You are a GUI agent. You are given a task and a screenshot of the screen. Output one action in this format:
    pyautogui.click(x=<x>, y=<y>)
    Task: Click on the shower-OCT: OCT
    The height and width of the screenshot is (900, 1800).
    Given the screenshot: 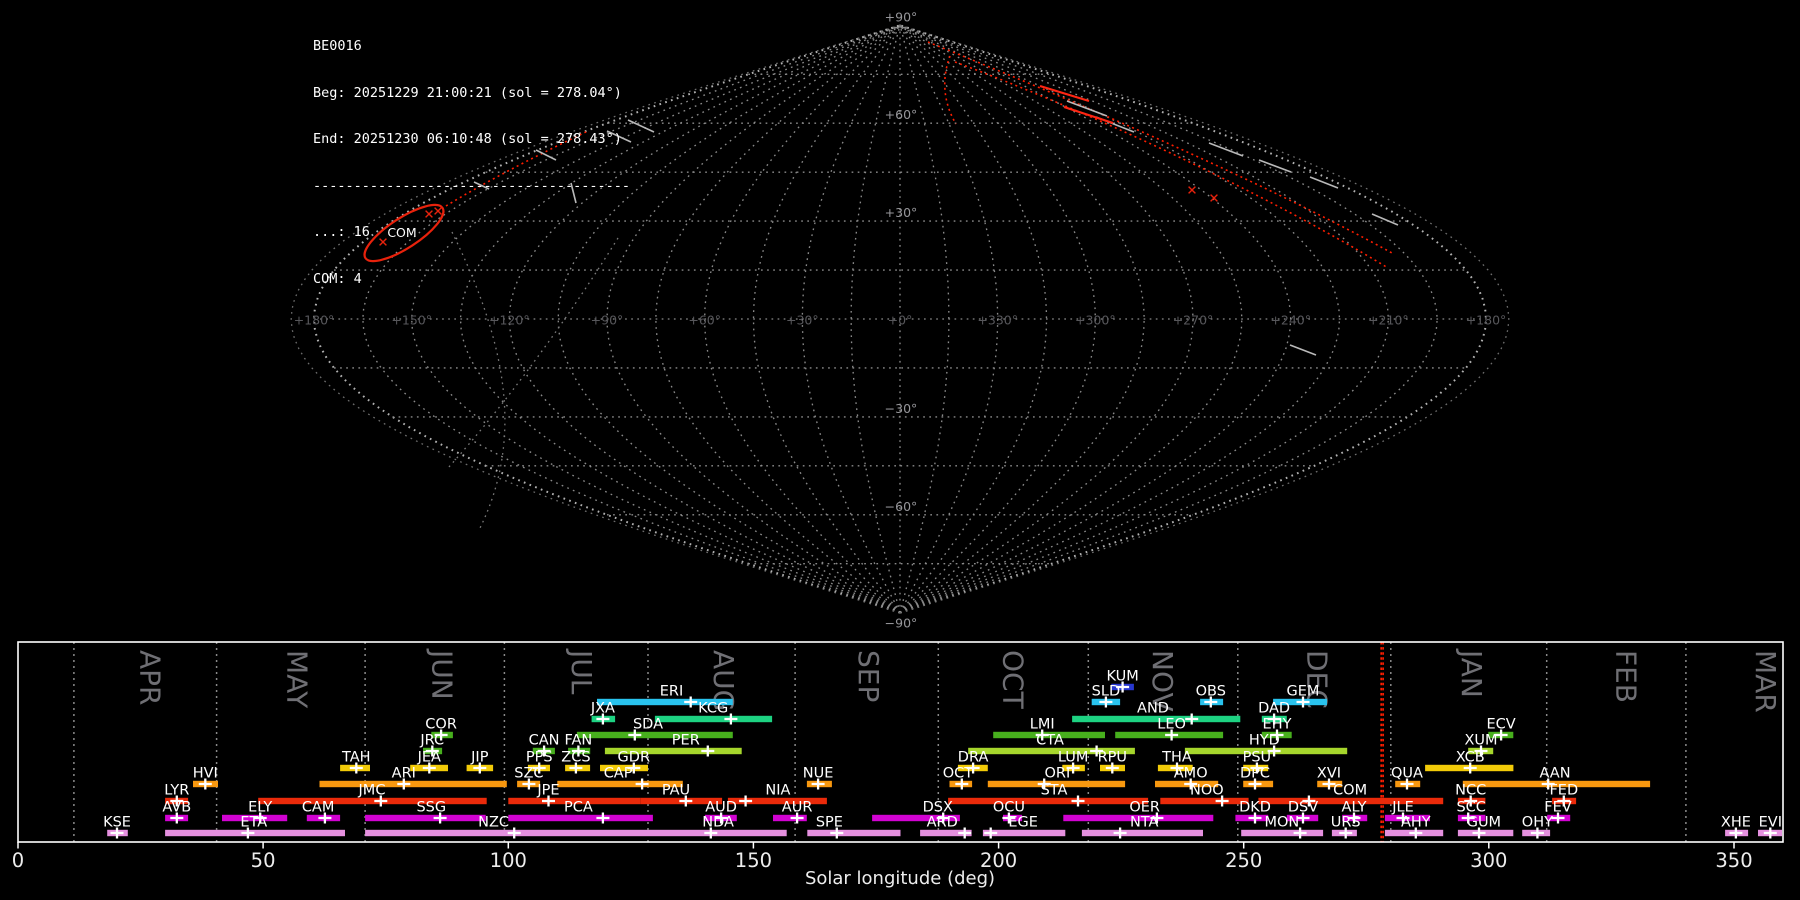 What is the action you would take?
    pyautogui.click(x=958, y=778)
    